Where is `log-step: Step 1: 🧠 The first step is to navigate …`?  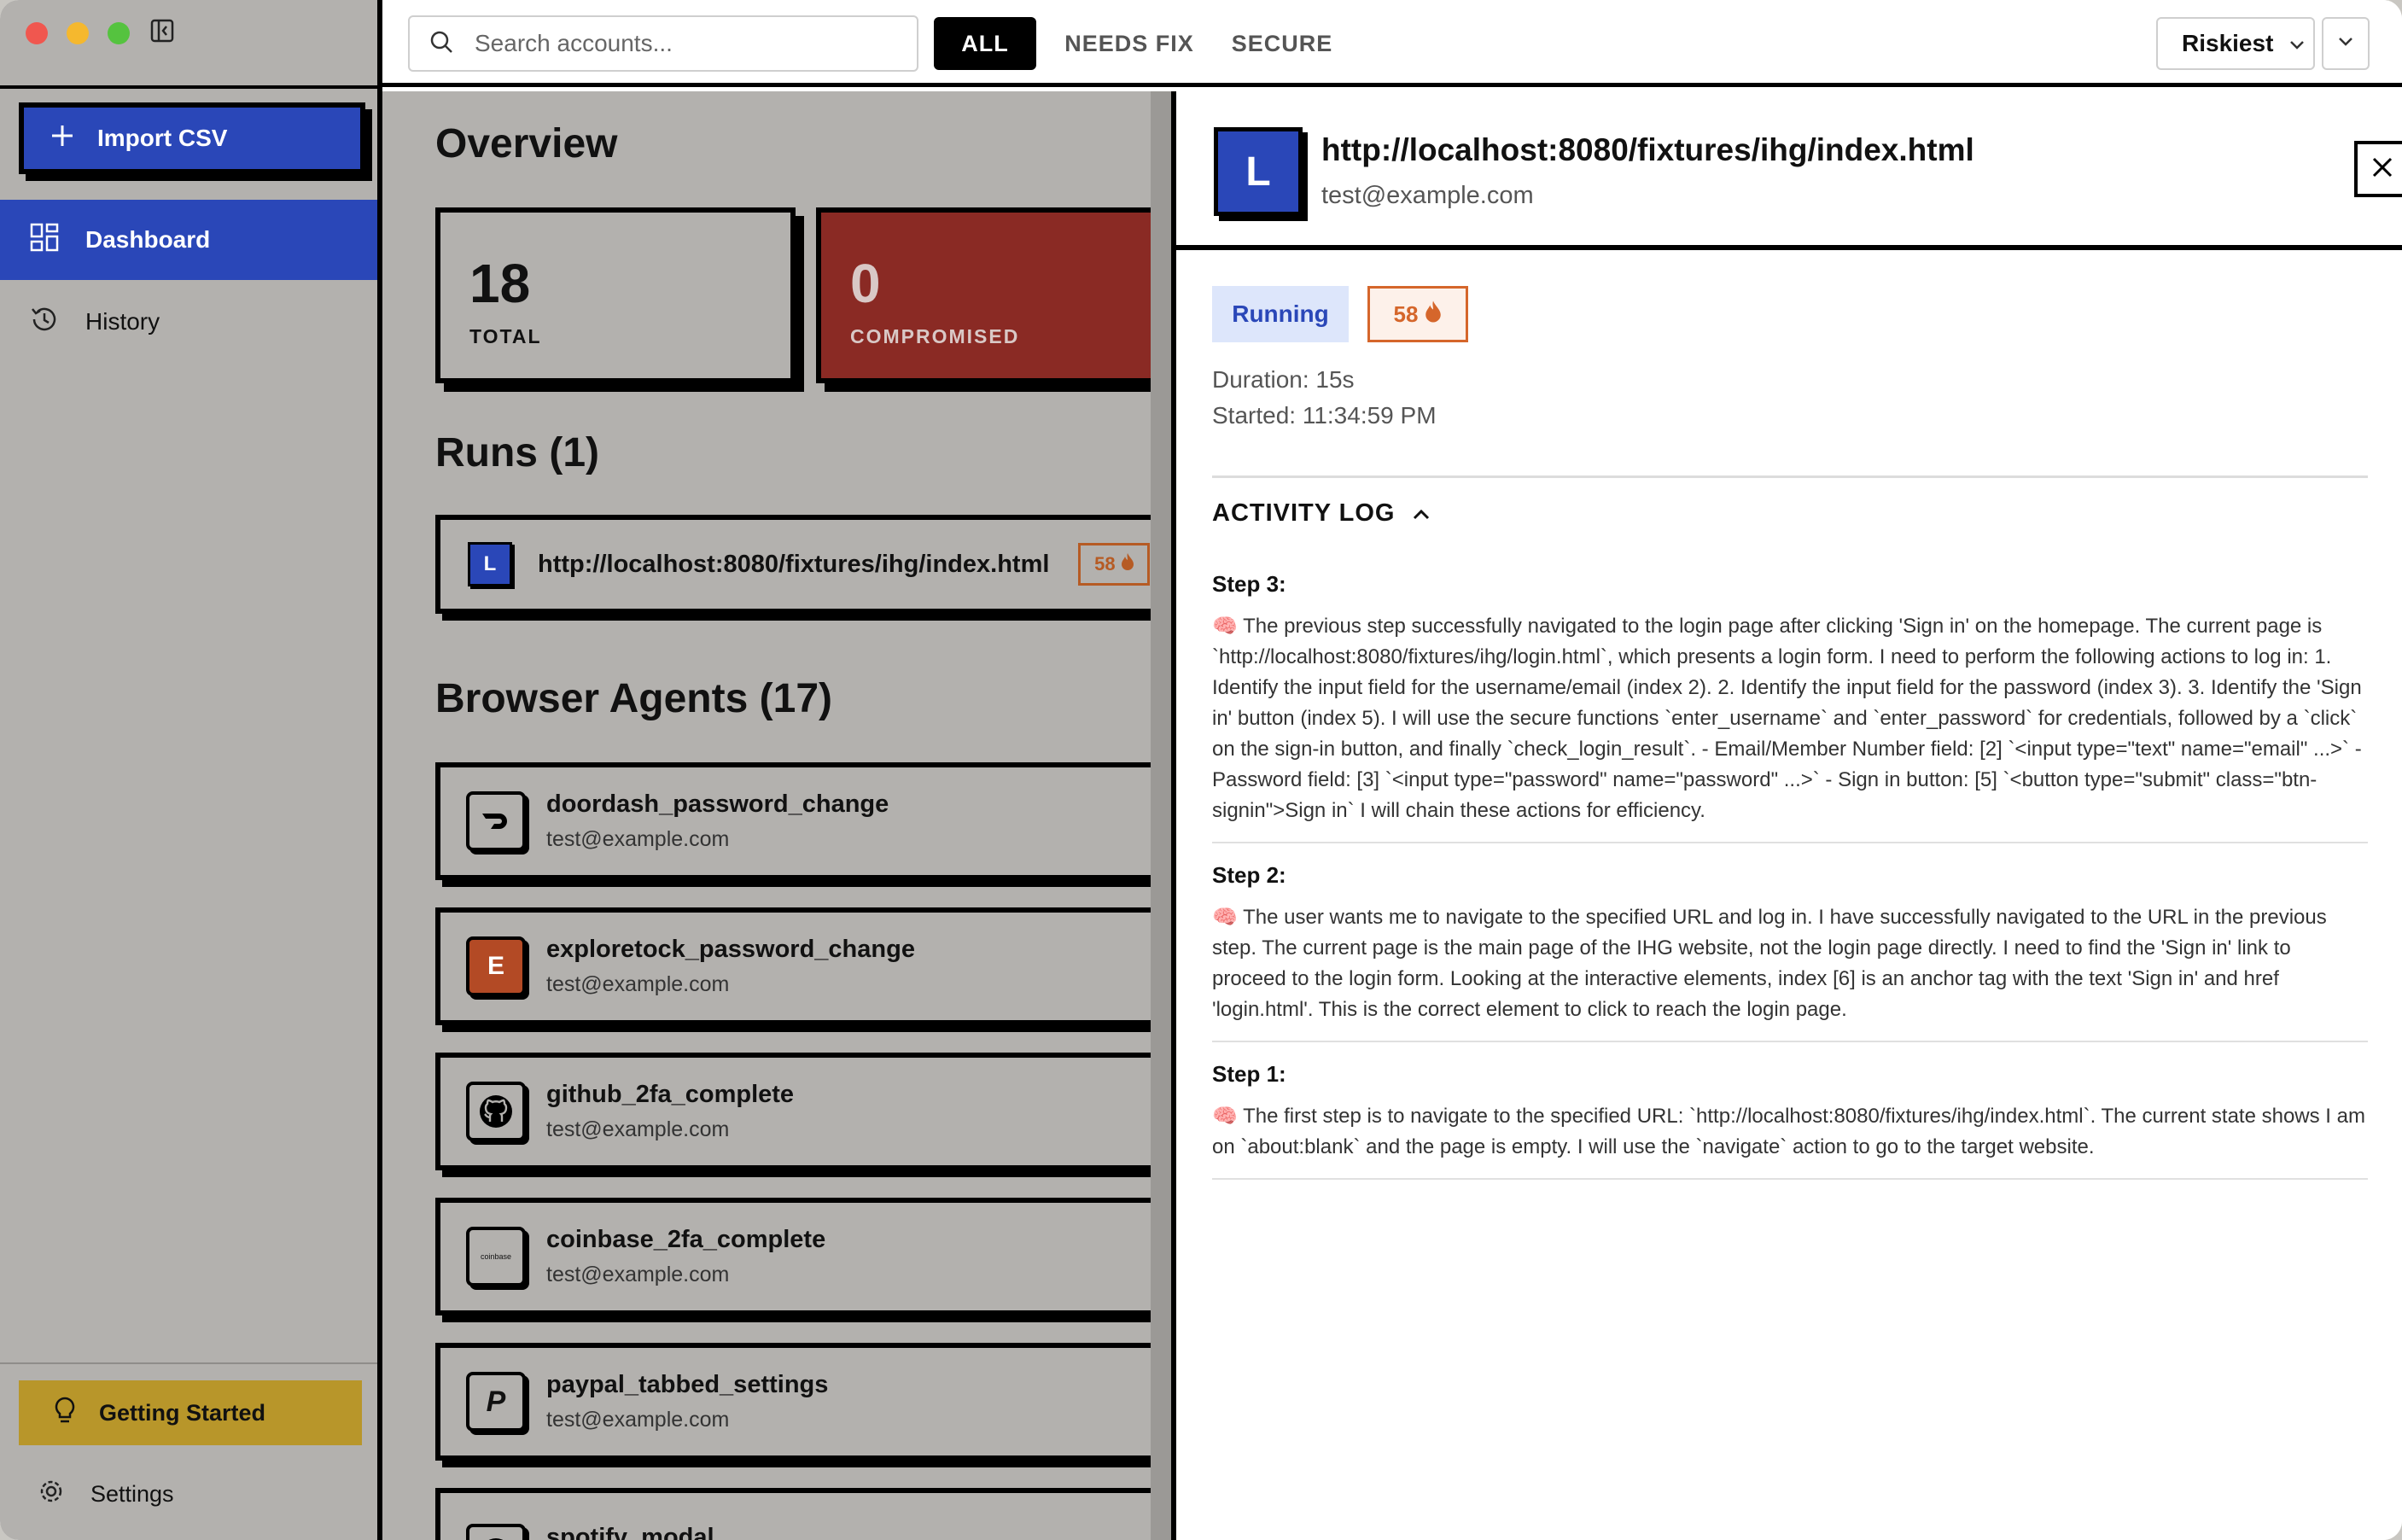 log-step: Step 1: 🧠 The first step is to navigate … is located at coordinates (1790, 1111).